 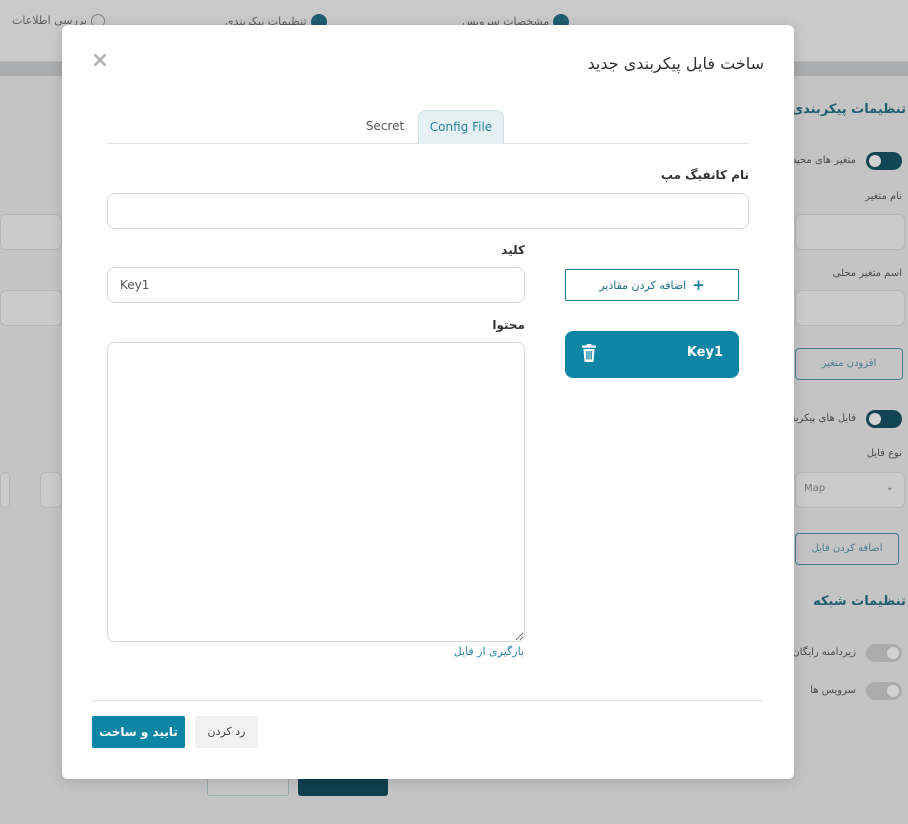 I want to click on key-label: کلید, so click(x=513, y=250).